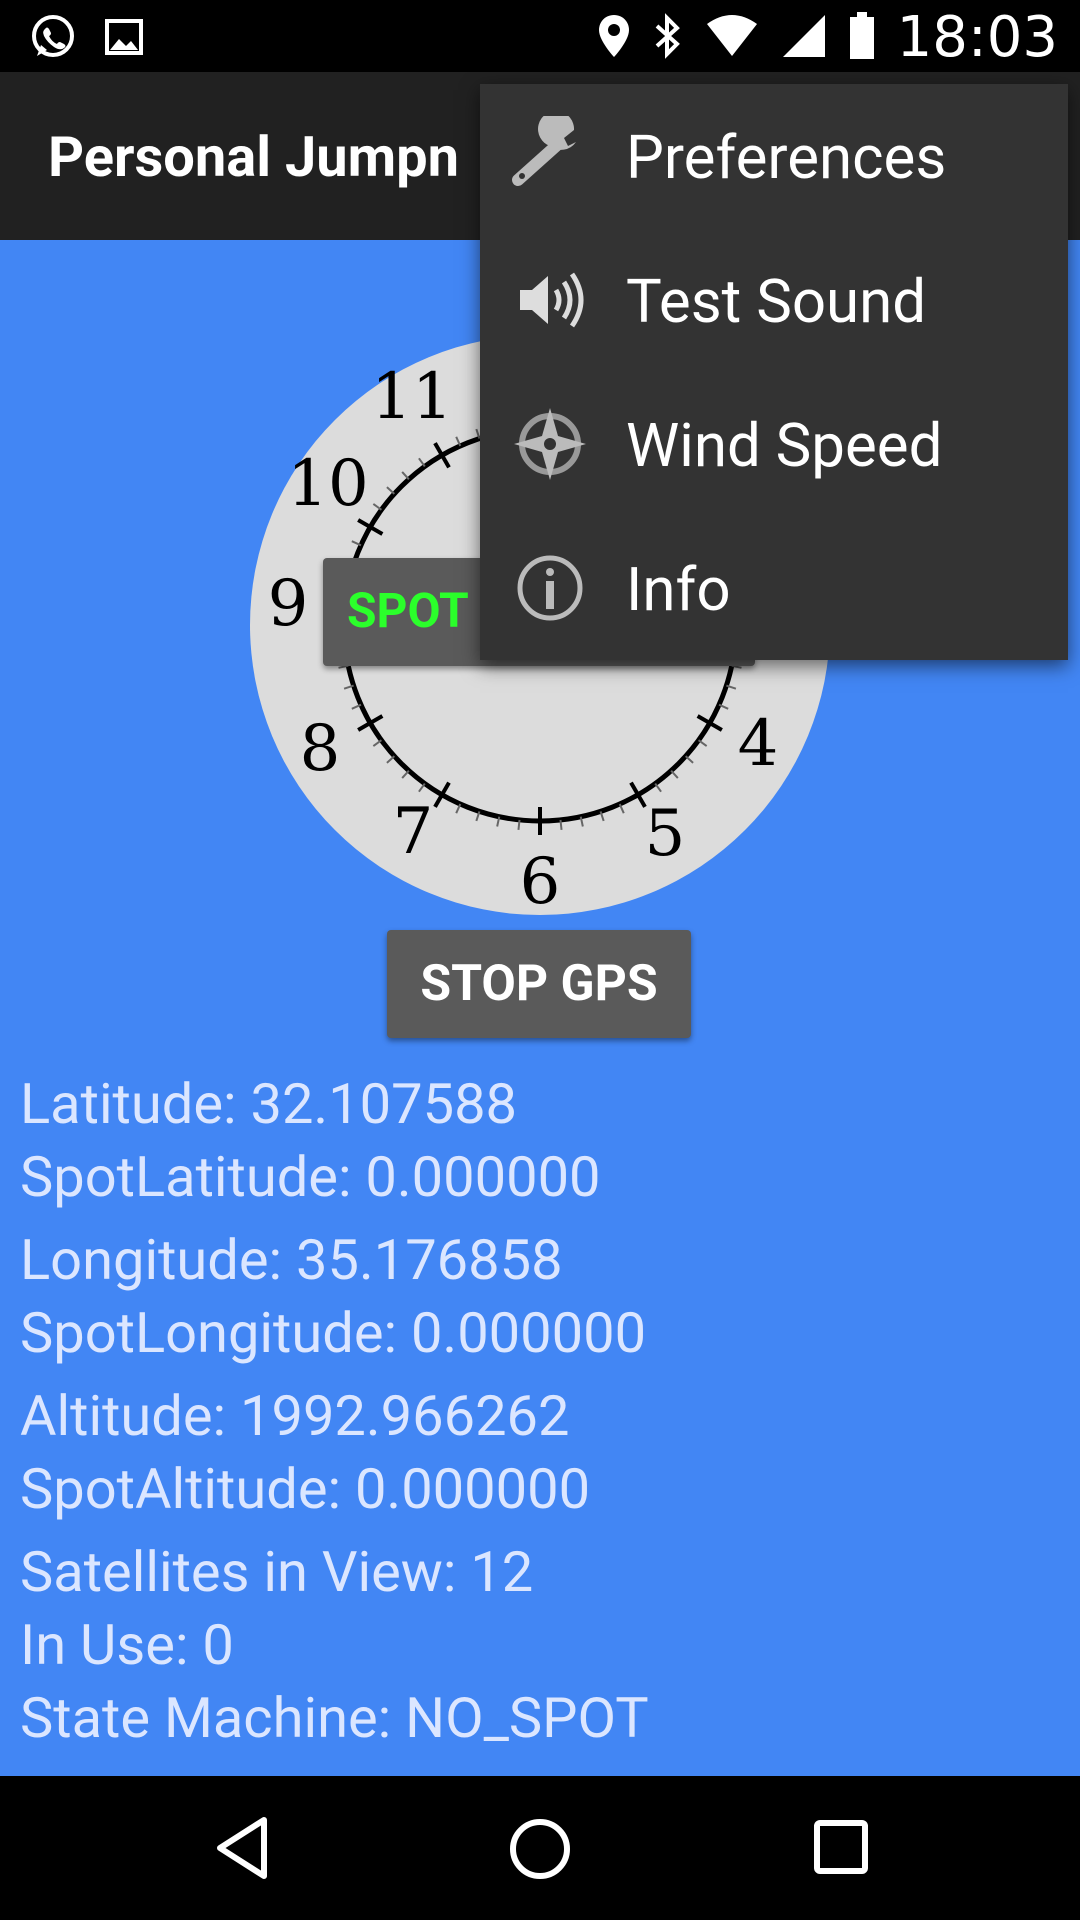 The width and height of the screenshot is (1080, 1920). I want to click on dial-number-8: 8, so click(320, 749).